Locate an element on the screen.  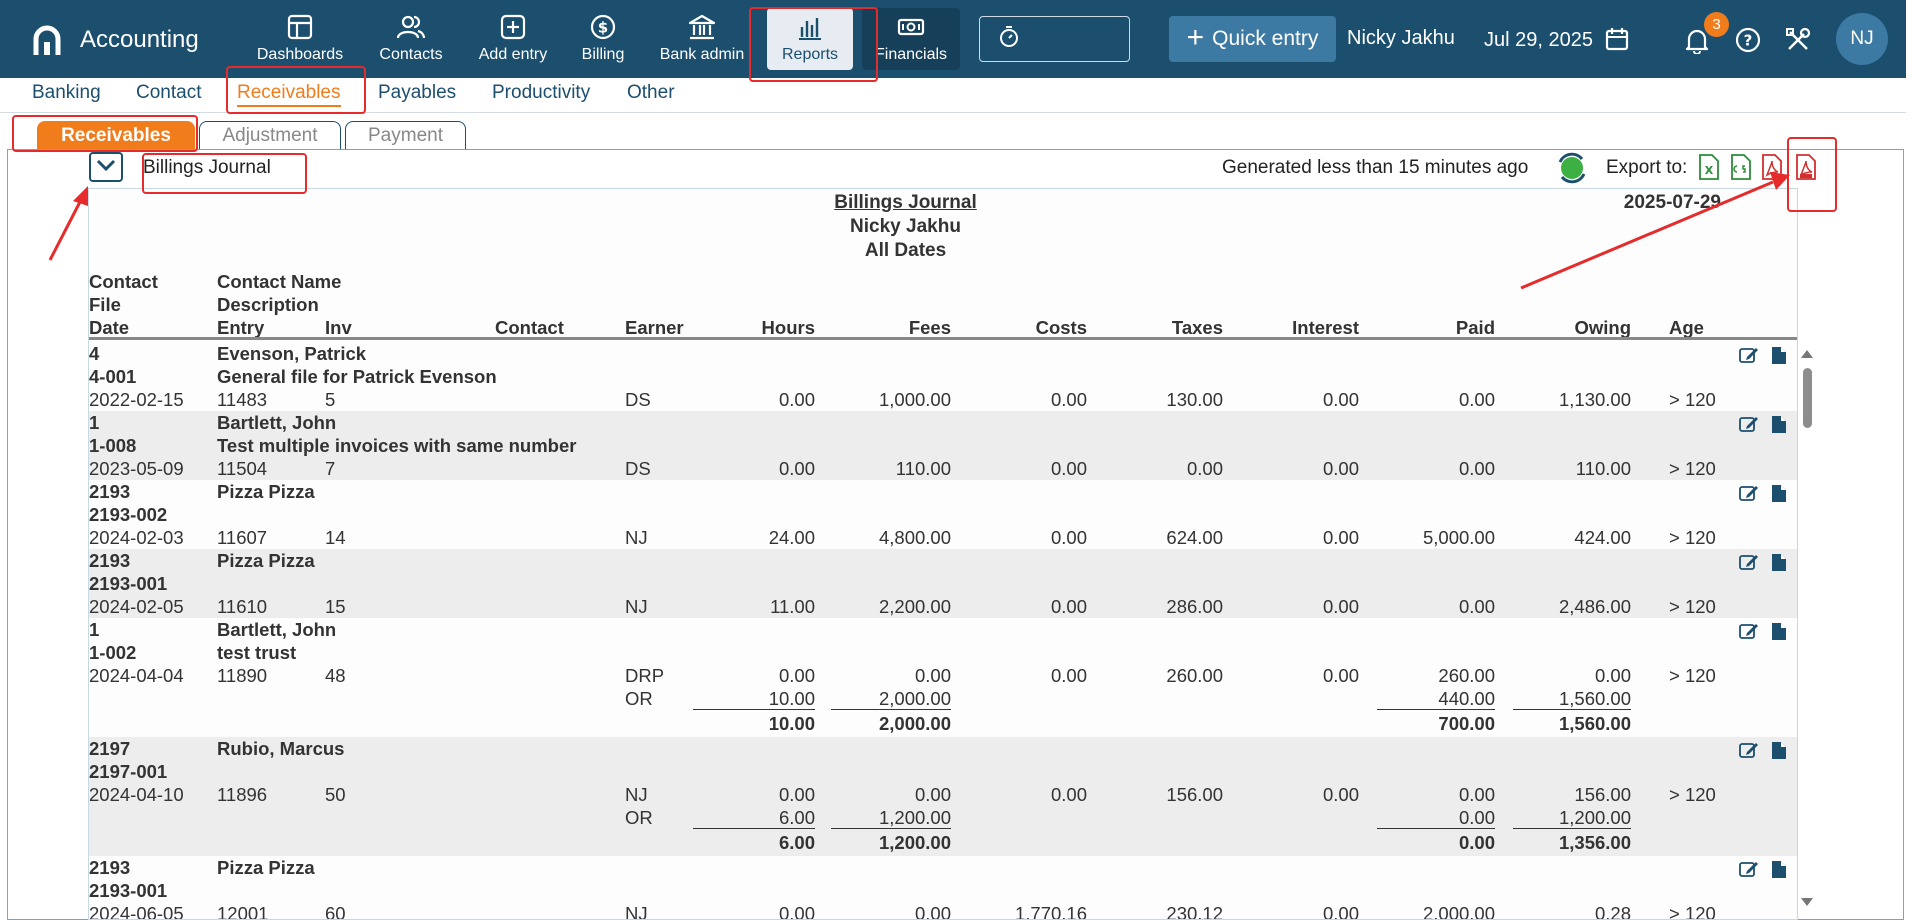
bell-icon is located at coordinates (1697, 43).